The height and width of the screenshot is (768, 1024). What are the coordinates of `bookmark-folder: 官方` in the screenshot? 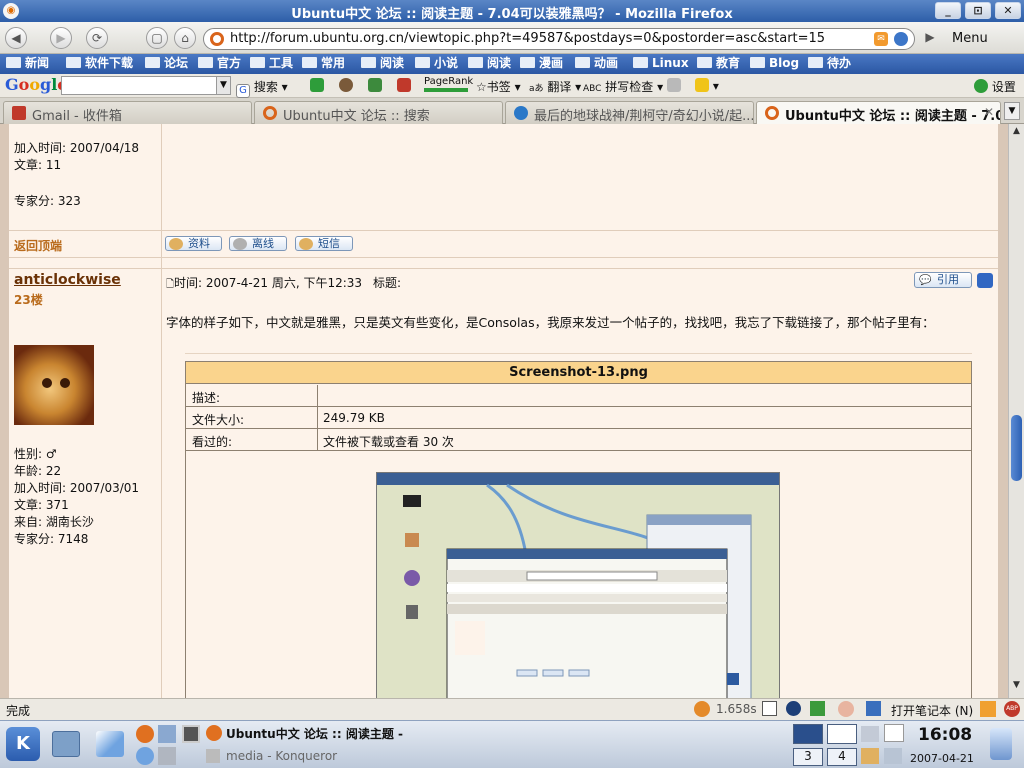 It's located at (219, 64).